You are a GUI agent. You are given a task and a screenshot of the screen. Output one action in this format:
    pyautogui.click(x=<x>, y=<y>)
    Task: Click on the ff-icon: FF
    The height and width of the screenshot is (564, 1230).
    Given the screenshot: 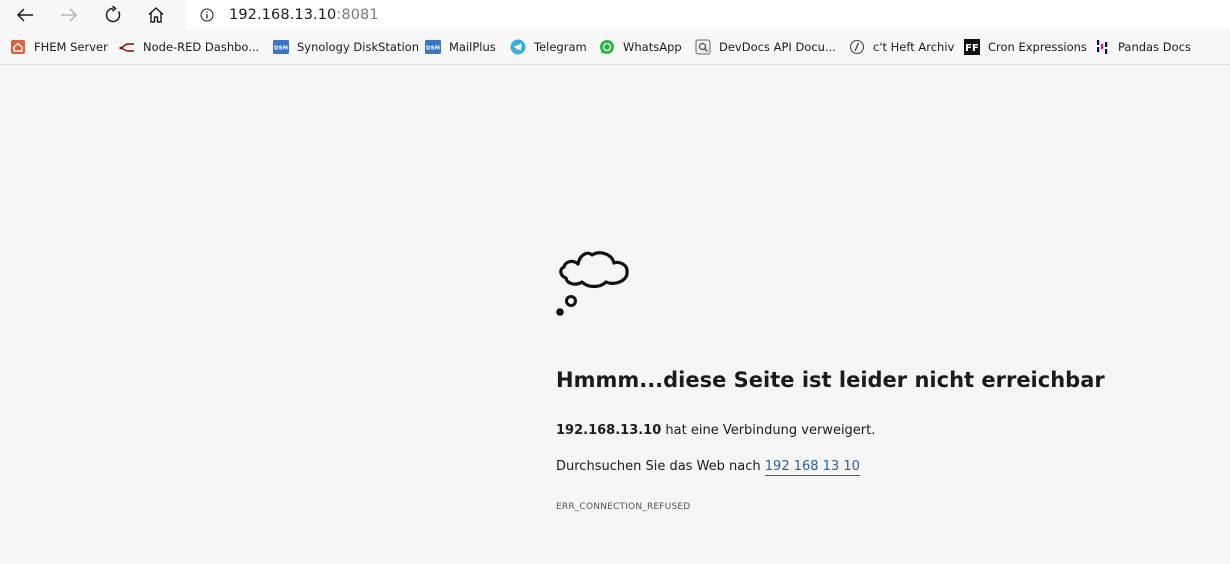 What is the action you would take?
    pyautogui.click(x=972, y=47)
    